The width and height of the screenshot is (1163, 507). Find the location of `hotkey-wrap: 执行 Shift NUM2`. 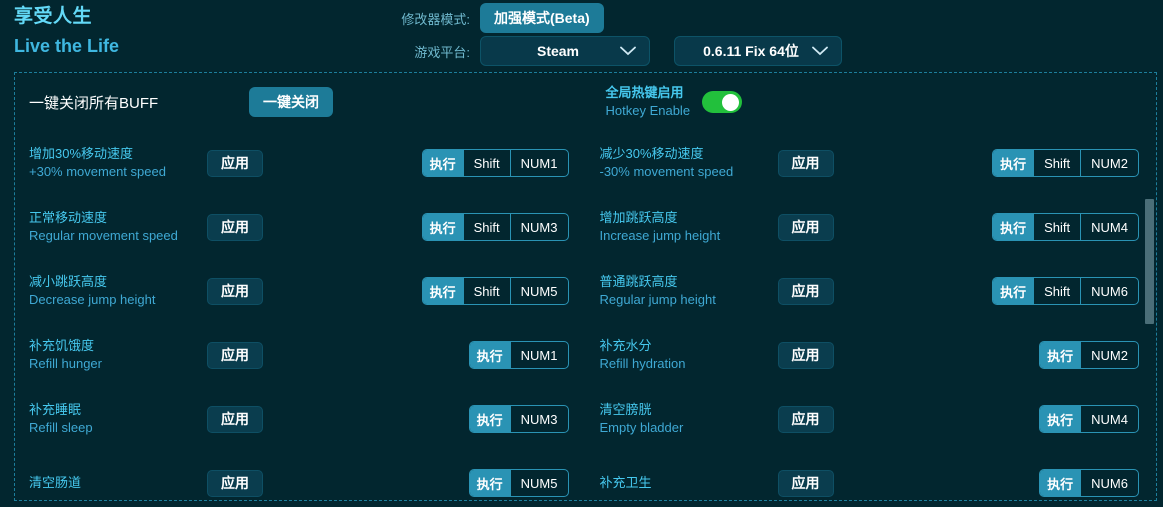

hotkey-wrap: 执行 Shift NUM2 is located at coordinates (1070, 163).